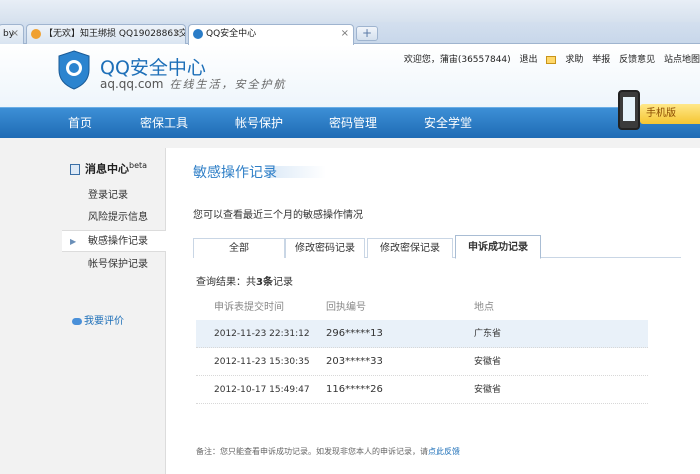  What do you see at coordinates (637, 60) in the screenshot?
I see `feedback-link: 反馈意见` at bounding box center [637, 60].